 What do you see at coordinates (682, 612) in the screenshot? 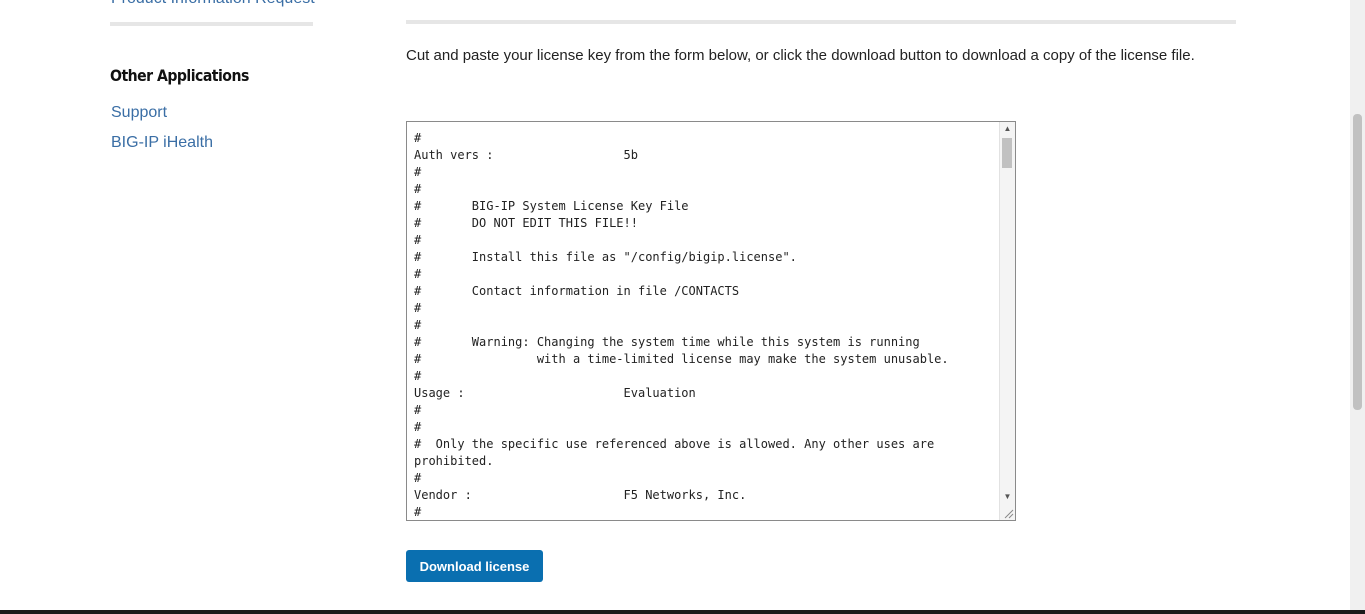
I see `footer-bar` at bounding box center [682, 612].